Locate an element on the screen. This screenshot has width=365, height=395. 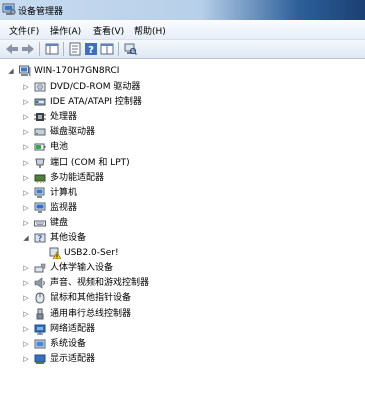
tree-root-node: ◢ WIN-170H7GN8RCI is located at coordinates (180, 71).